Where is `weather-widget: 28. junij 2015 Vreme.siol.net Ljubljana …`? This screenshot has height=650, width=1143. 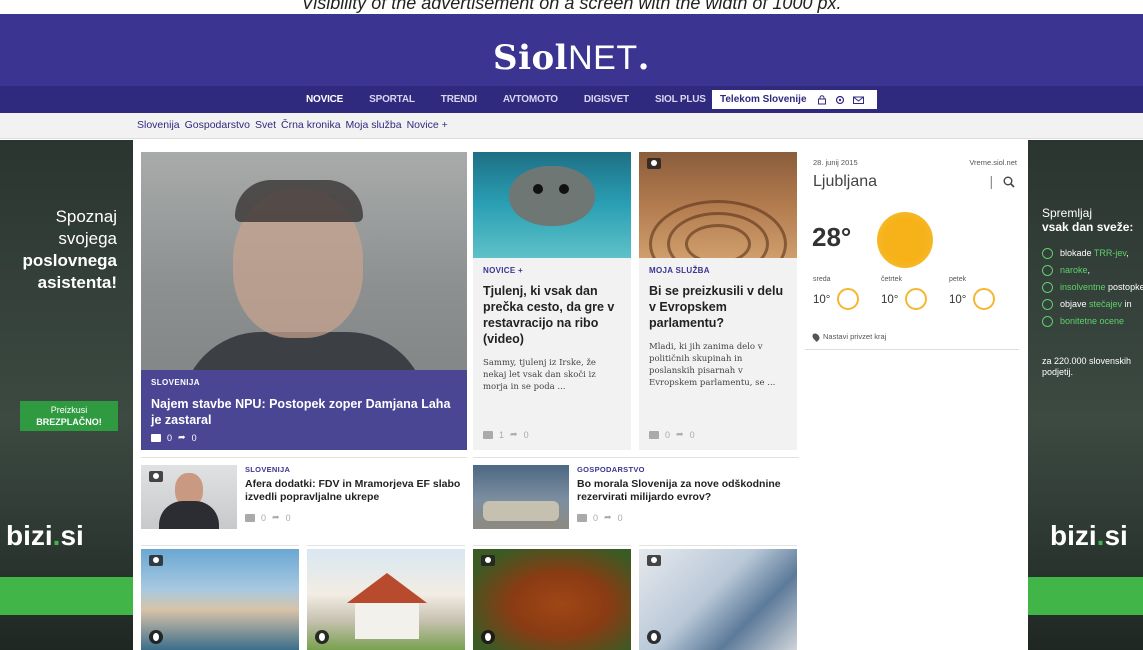 weather-widget: 28. junij 2015 Vreme.siol.net Ljubljana … is located at coordinates (912, 252).